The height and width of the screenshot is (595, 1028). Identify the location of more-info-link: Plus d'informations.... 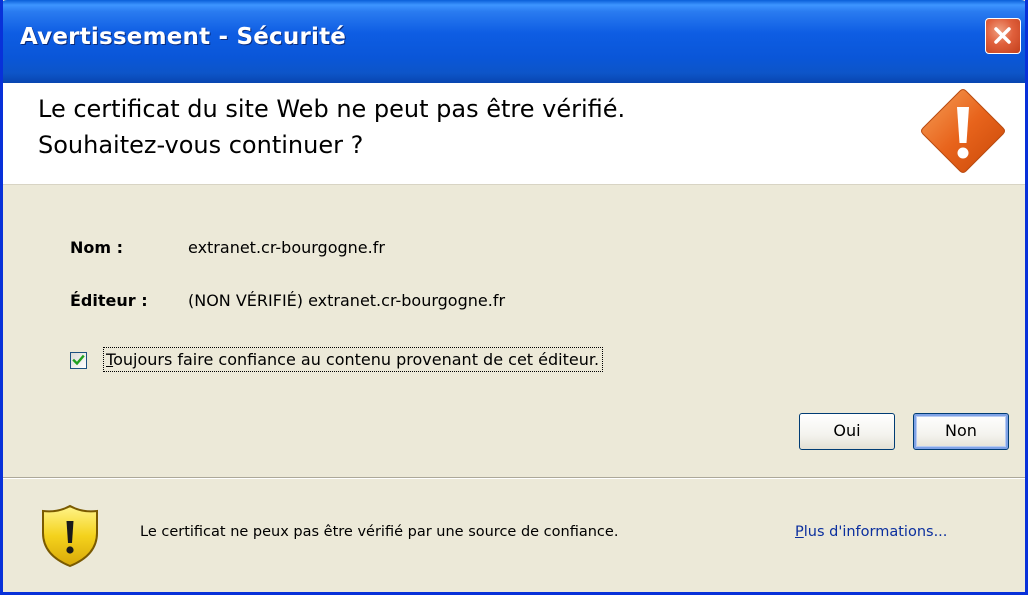
(871, 532).